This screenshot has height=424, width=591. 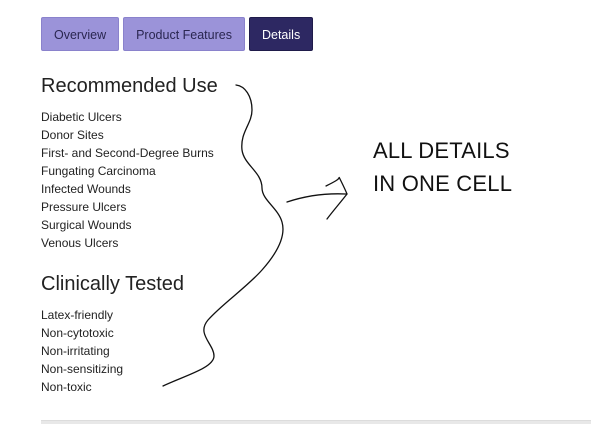 I want to click on bottom-divider, so click(x=316, y=422).